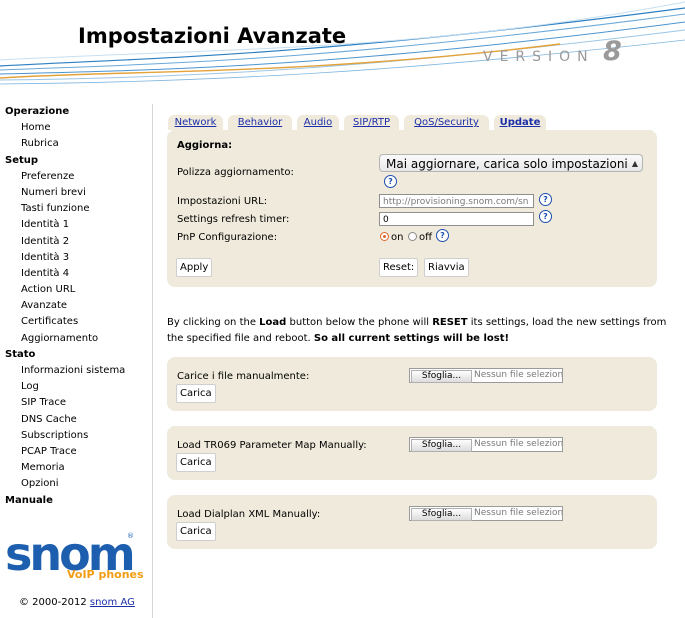 This screenshot has height=618, width=685. Describe the element at coordinates (76, 242) in the screenshot. I see `sidebar-item-identità-2: Identità 2` at that location.